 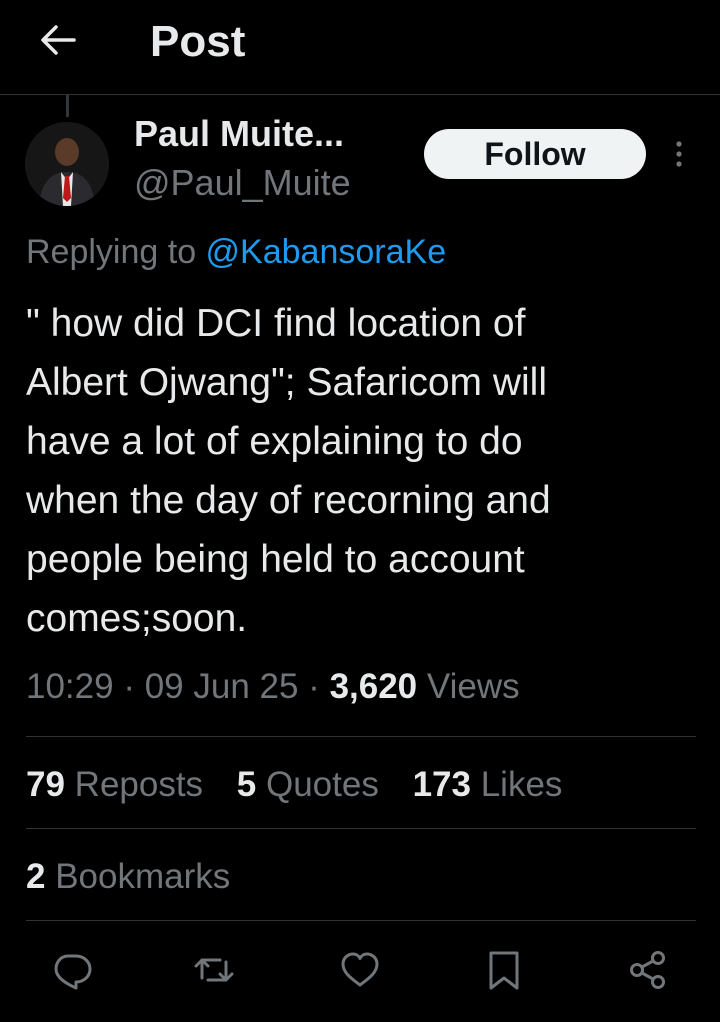 I want to click on reply-icon, so click(x=72, y=970).